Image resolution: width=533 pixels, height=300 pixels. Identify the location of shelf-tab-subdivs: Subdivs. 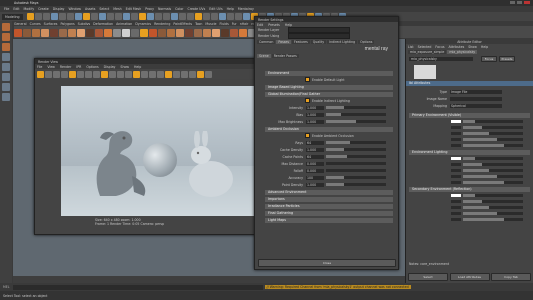
(84, 24).